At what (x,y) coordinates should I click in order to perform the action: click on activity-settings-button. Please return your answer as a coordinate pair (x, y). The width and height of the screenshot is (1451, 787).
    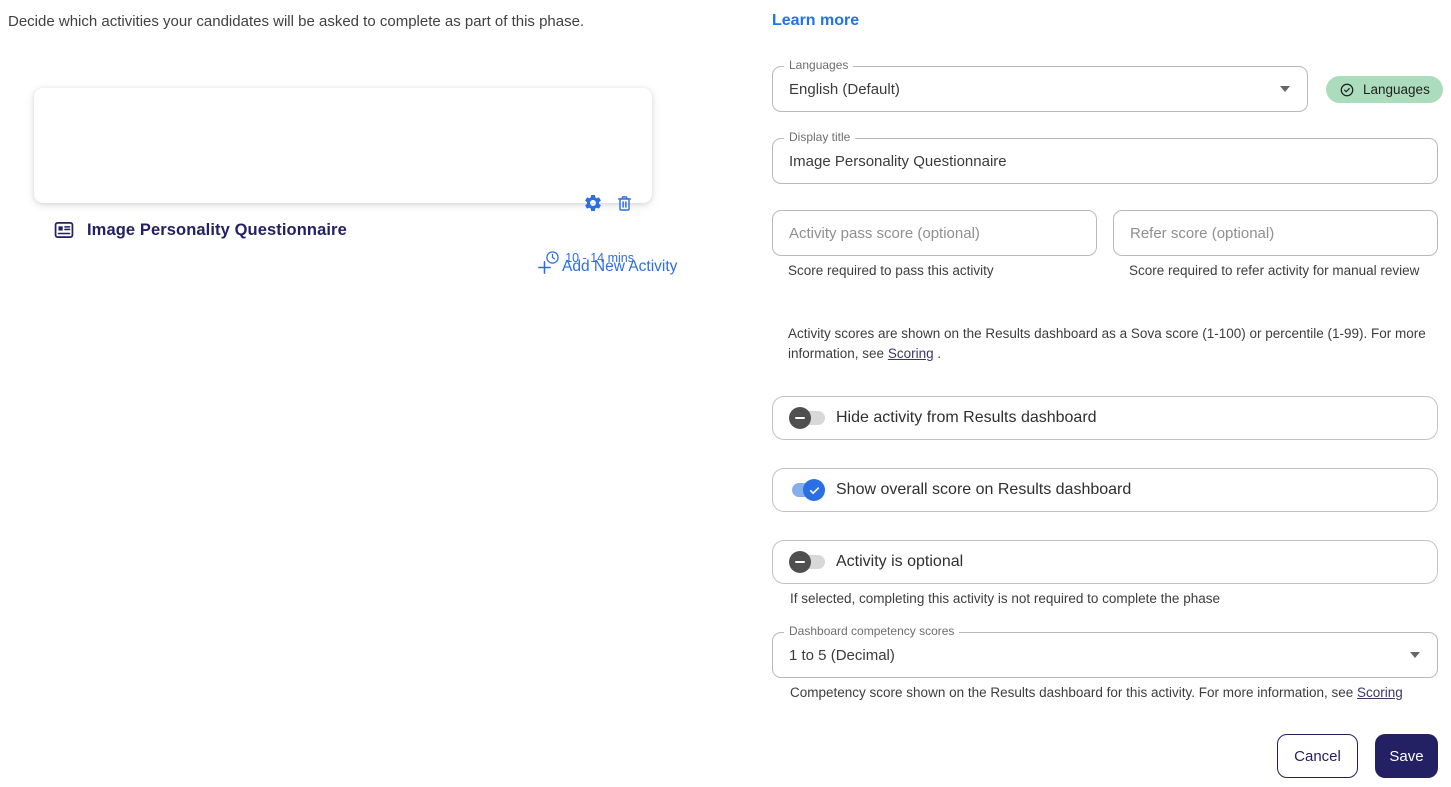
    Looking at the image, I should click on (593, 203).